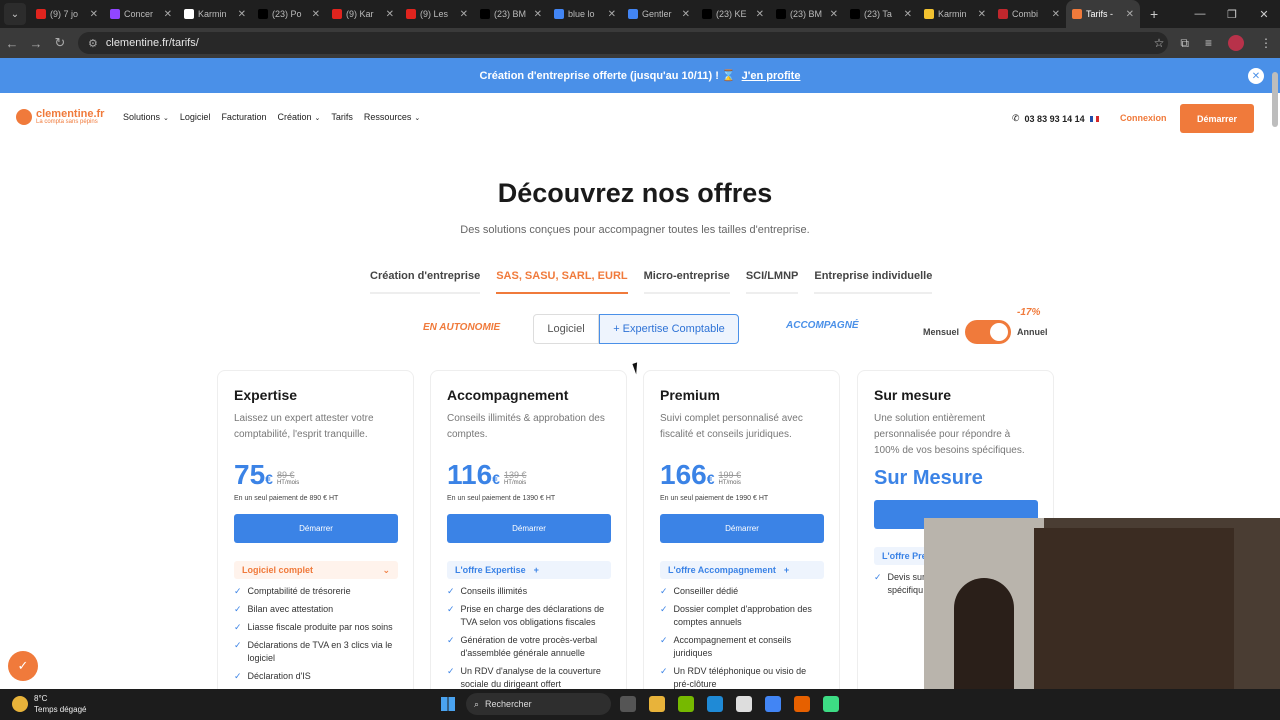 The image size is (1280, 720). I want to click on edge-icon, so click(715, 704).